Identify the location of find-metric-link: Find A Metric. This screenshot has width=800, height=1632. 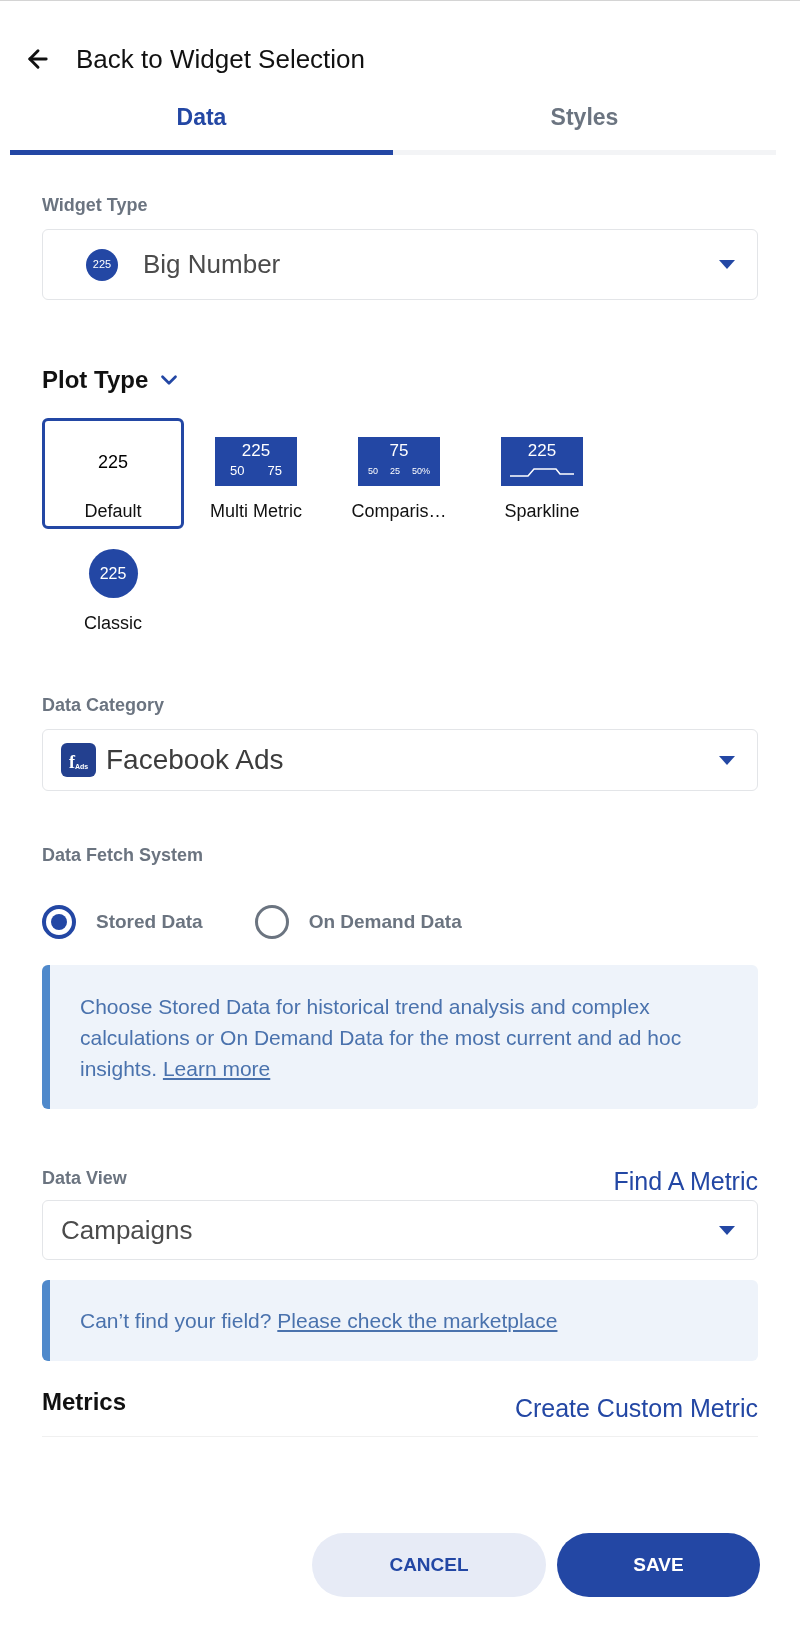
(685, 1181).